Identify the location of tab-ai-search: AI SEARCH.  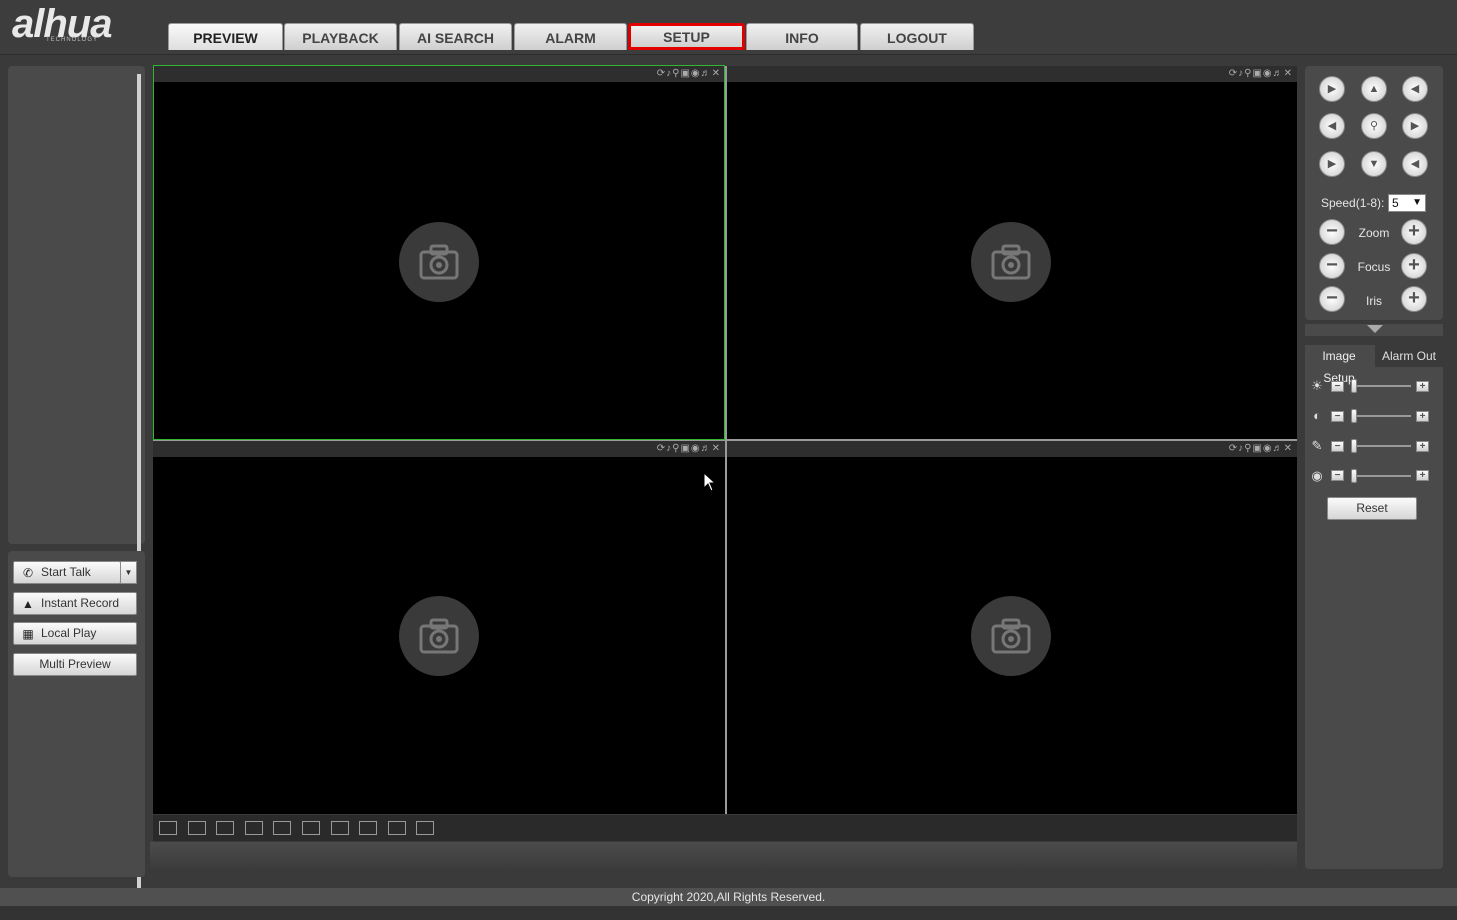
(455, 36).